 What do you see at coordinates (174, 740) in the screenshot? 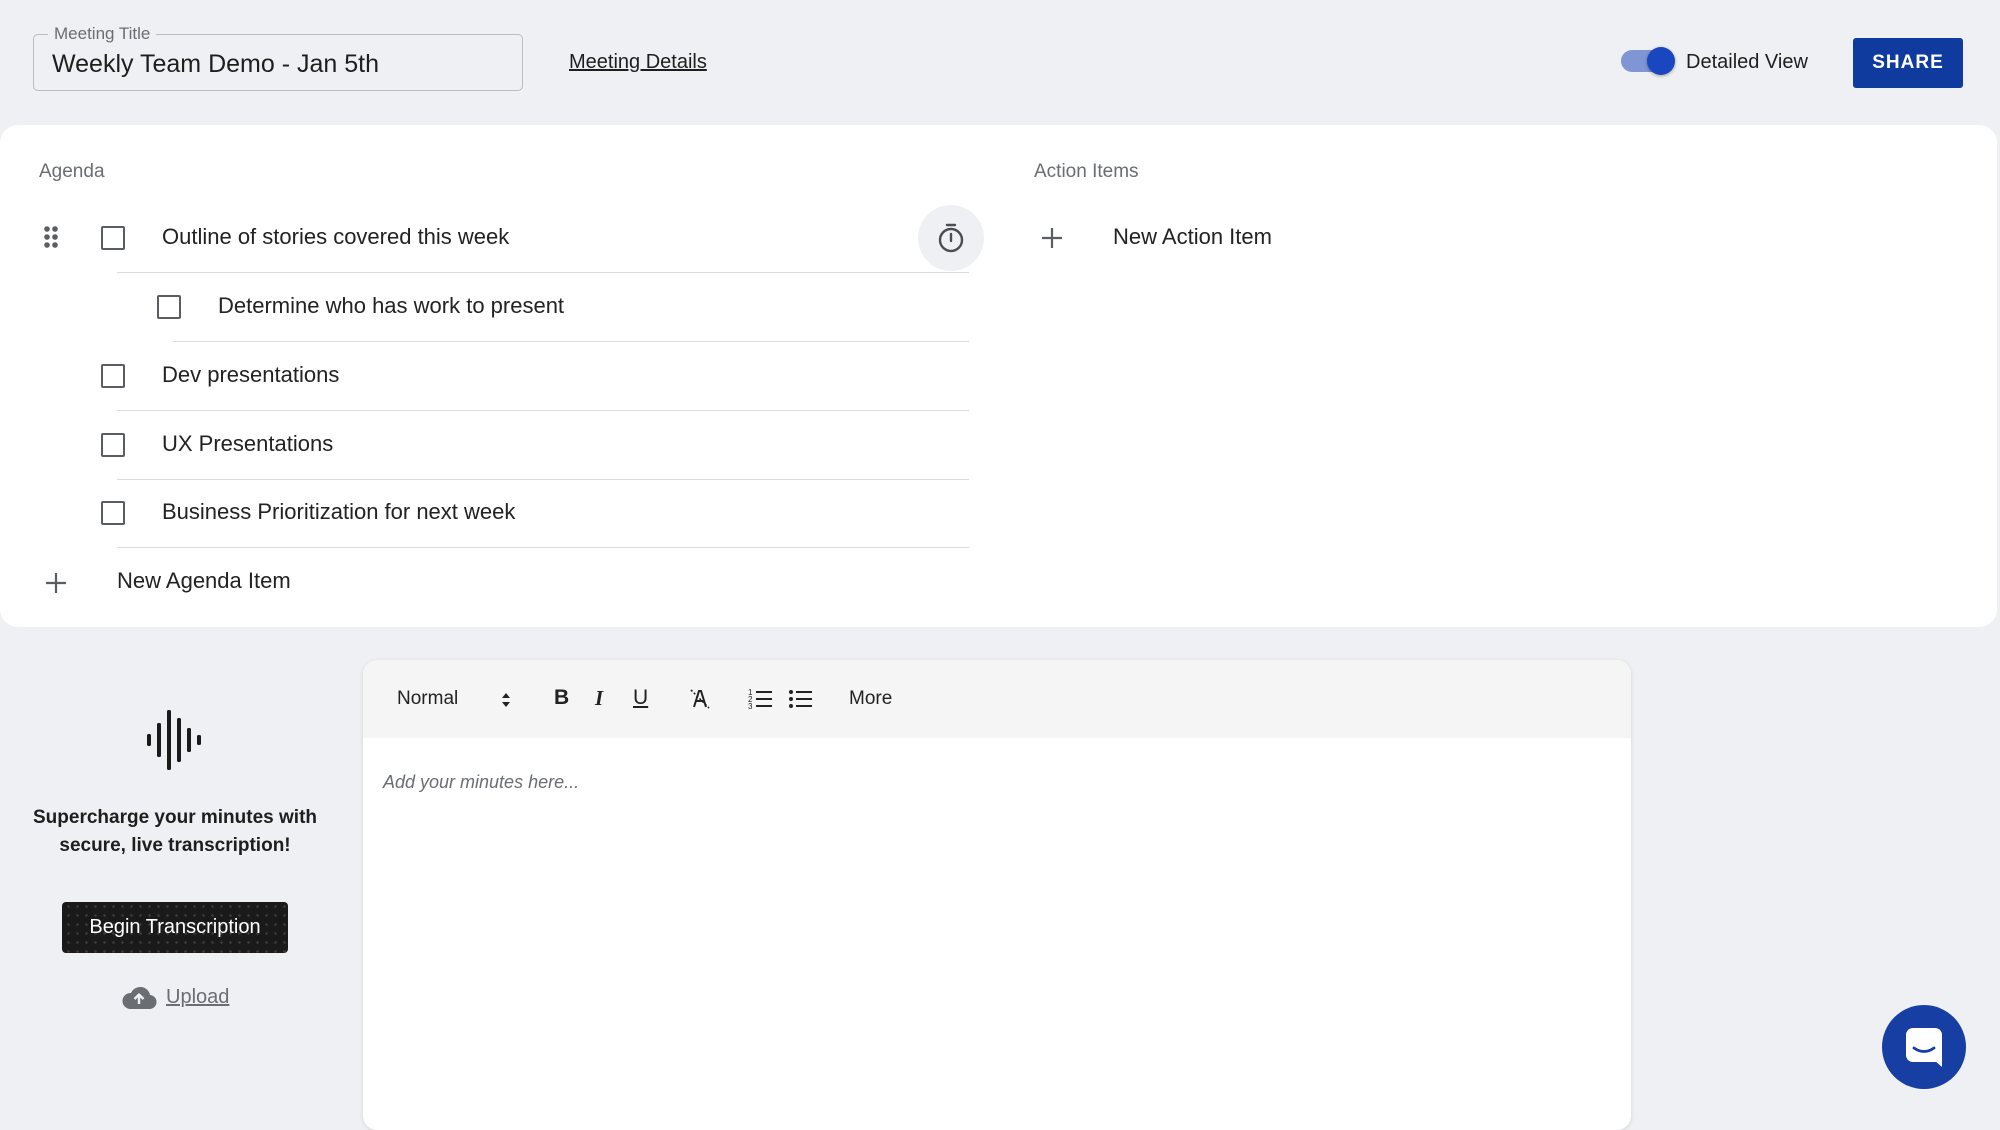
I see `audio-wave-icon` at bounding box center [174, 740].